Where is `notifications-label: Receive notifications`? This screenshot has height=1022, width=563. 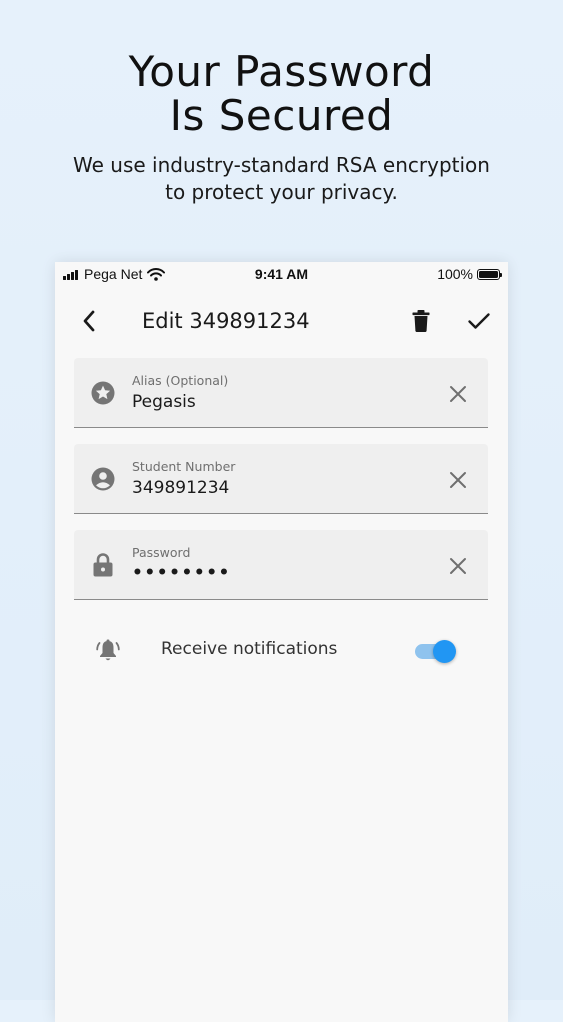
notifications-label: Receive notifications is located at coordinates (249, 649).